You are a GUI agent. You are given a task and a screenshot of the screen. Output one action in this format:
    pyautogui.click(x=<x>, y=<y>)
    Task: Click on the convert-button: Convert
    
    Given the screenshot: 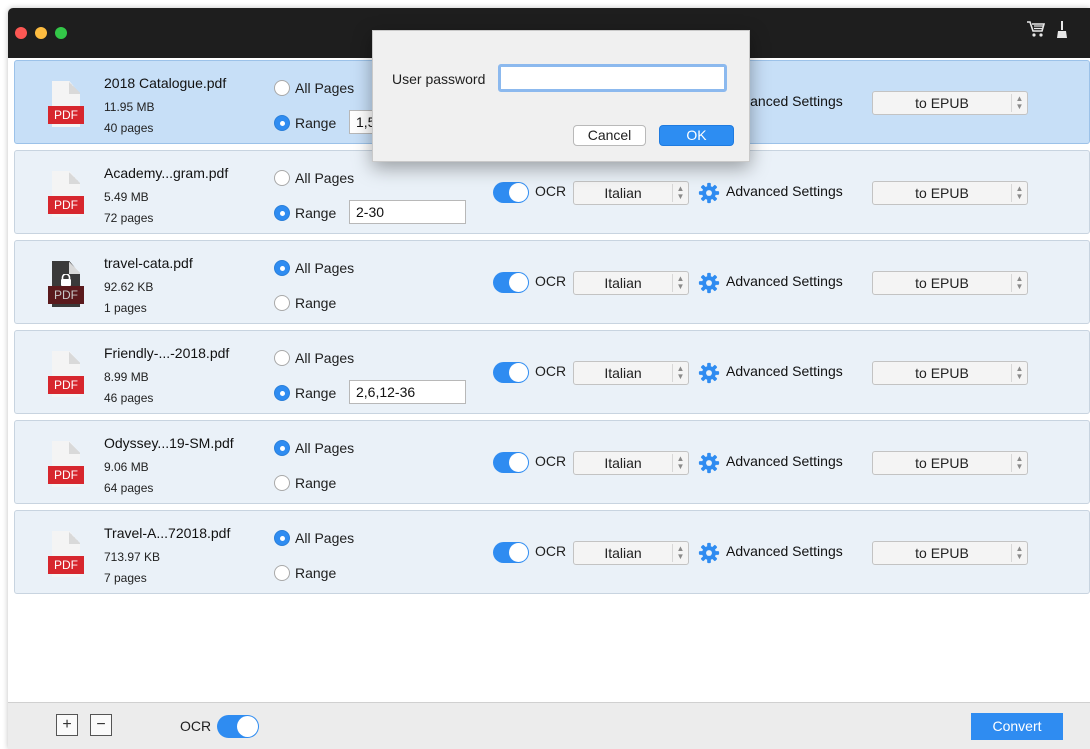 What is the action you would take?
    pyautogui.click(x=1017, y=726)
    